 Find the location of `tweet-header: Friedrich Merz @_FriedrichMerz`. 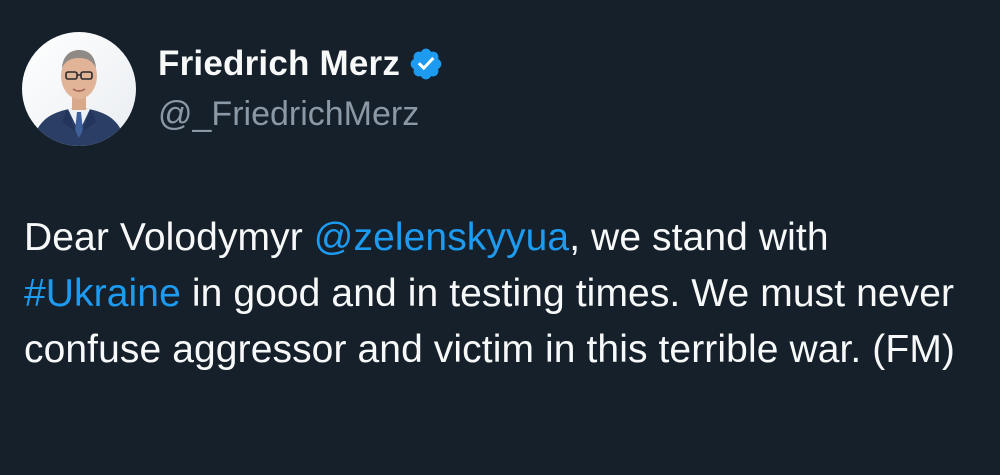

tweet-header: Friedrich Merz @_FriedrichMerz is located at coordinates (233, 89).